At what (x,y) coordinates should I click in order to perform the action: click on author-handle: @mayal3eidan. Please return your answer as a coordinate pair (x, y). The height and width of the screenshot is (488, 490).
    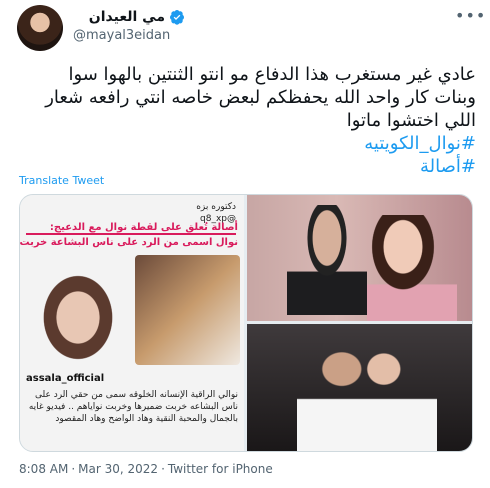
    Looking at the image, I should click on (121, 35).